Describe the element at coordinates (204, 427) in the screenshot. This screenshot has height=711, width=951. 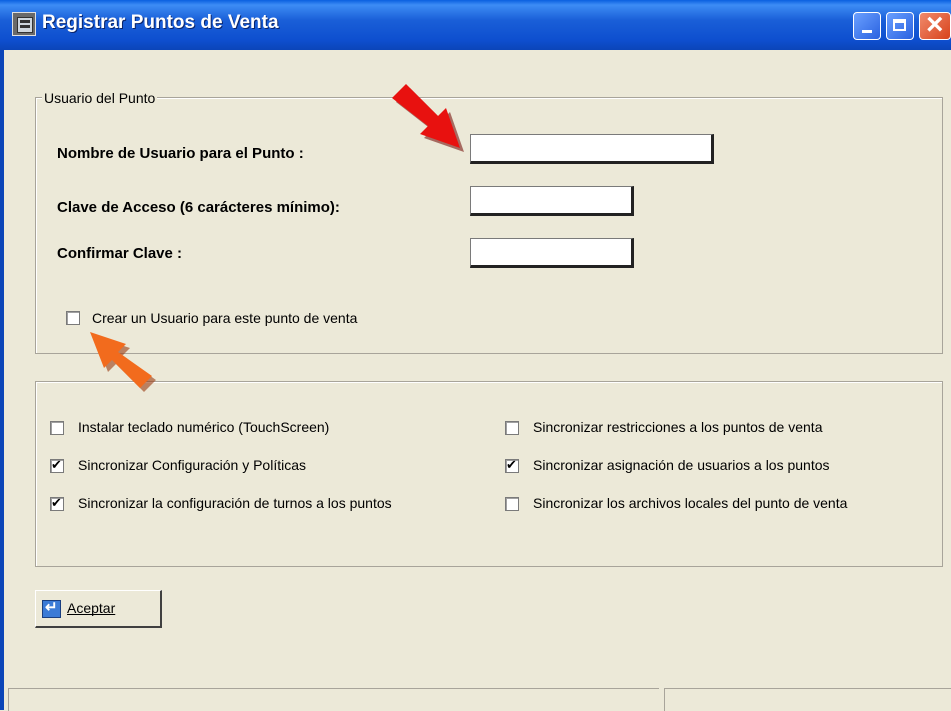
I see `install-numeric-keypad-label: Instalar teclado numérico (TouchScreen)` at that location.